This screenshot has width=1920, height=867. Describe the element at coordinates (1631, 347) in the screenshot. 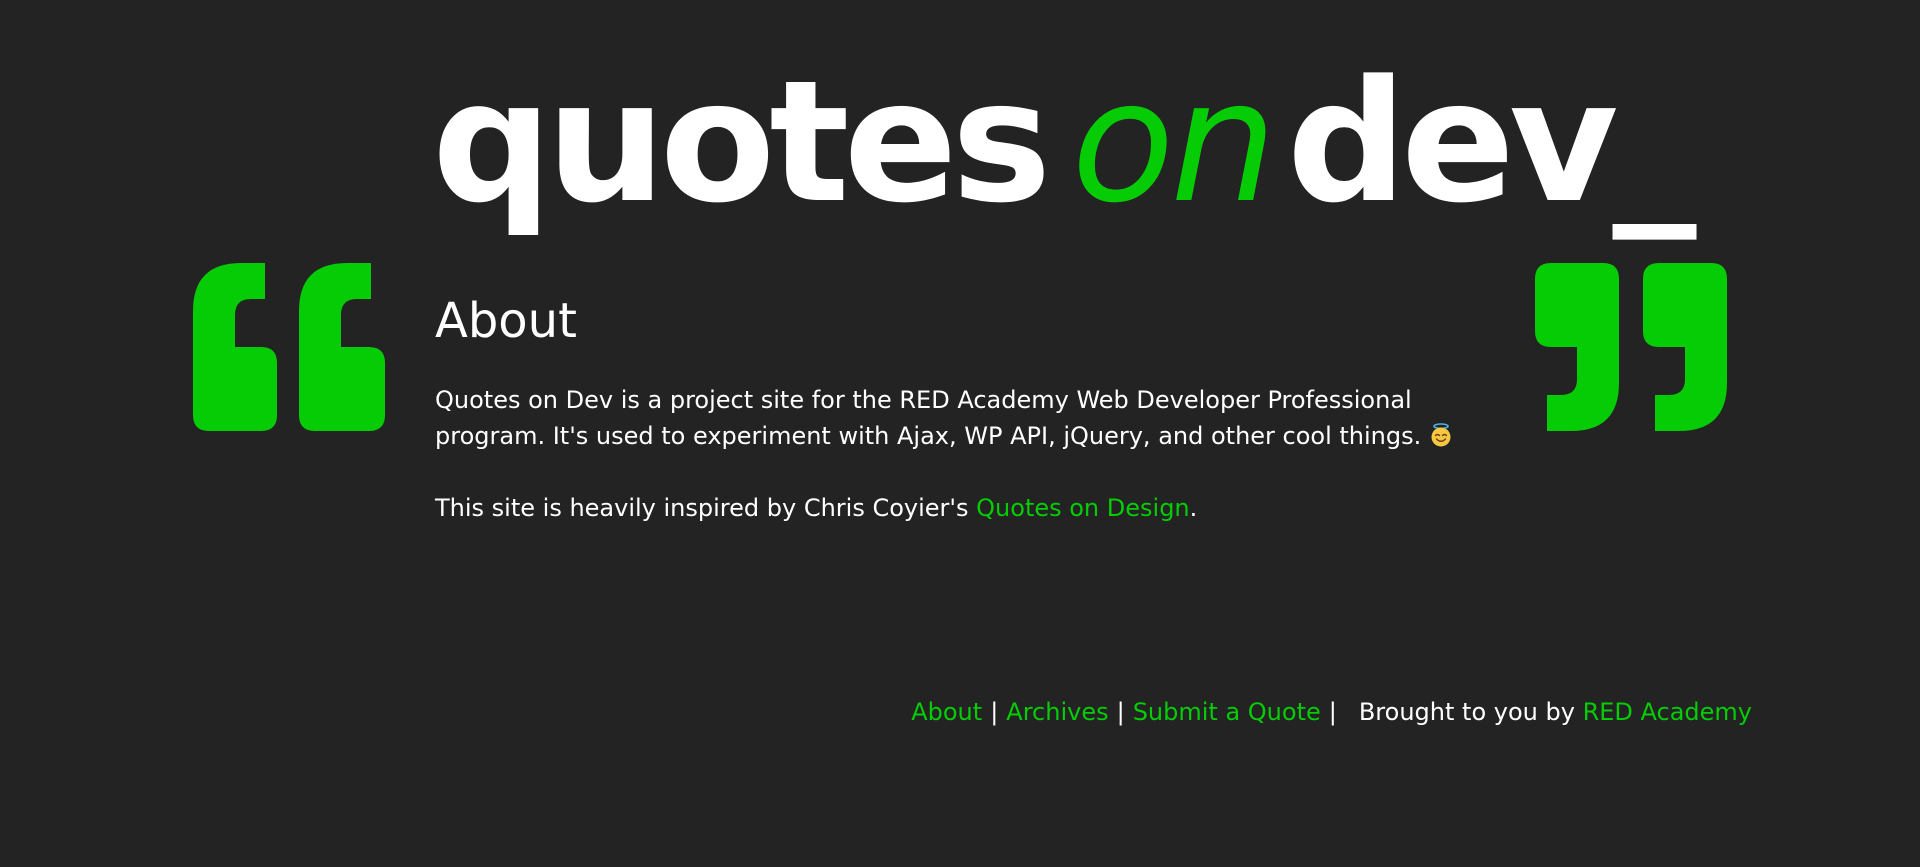

I see `close-quote-icon` at that location.